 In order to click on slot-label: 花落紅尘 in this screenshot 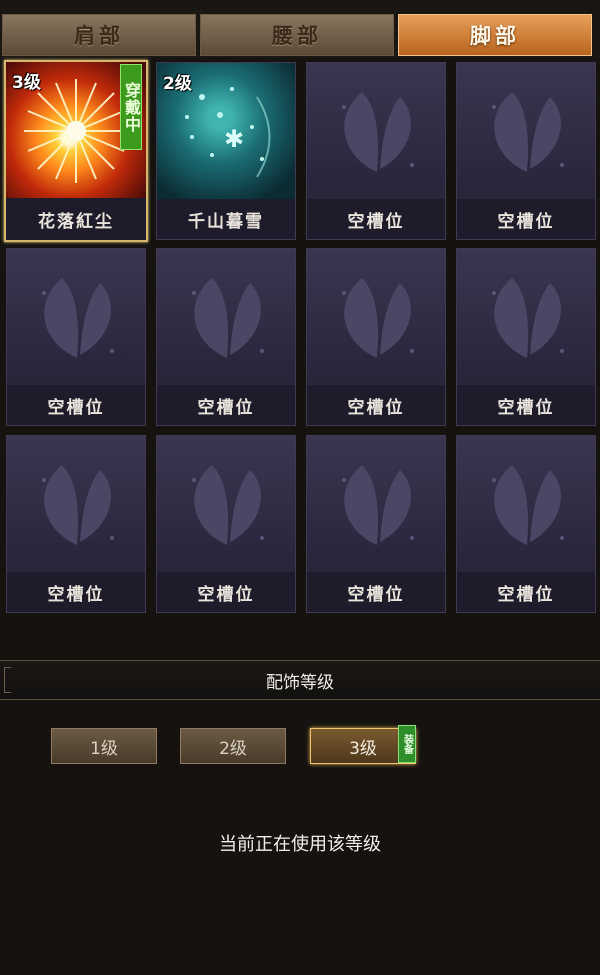, I will do `click(76, 219)`.